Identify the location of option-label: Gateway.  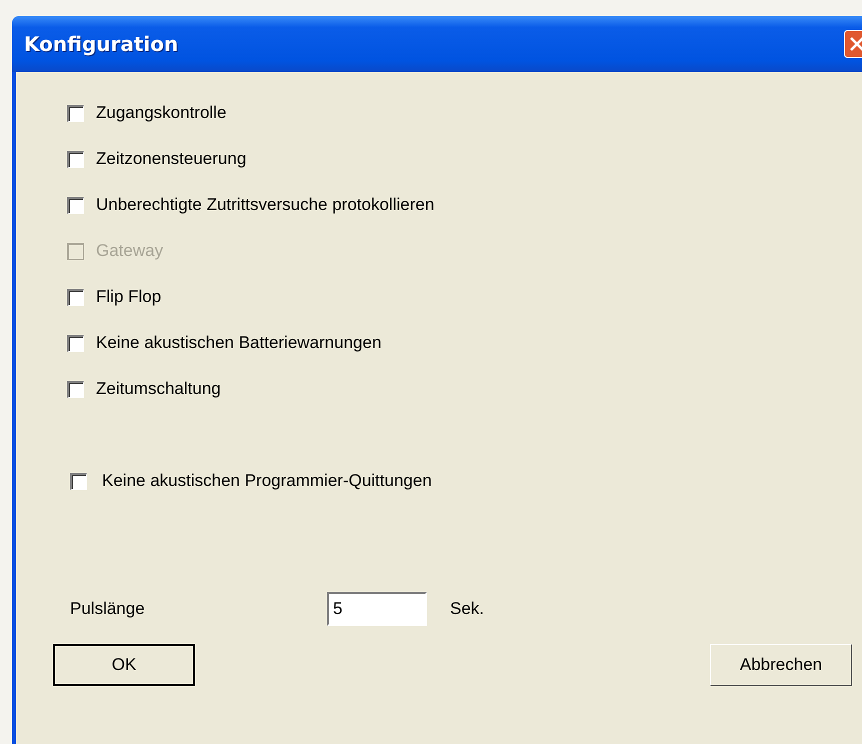
(130, 251).